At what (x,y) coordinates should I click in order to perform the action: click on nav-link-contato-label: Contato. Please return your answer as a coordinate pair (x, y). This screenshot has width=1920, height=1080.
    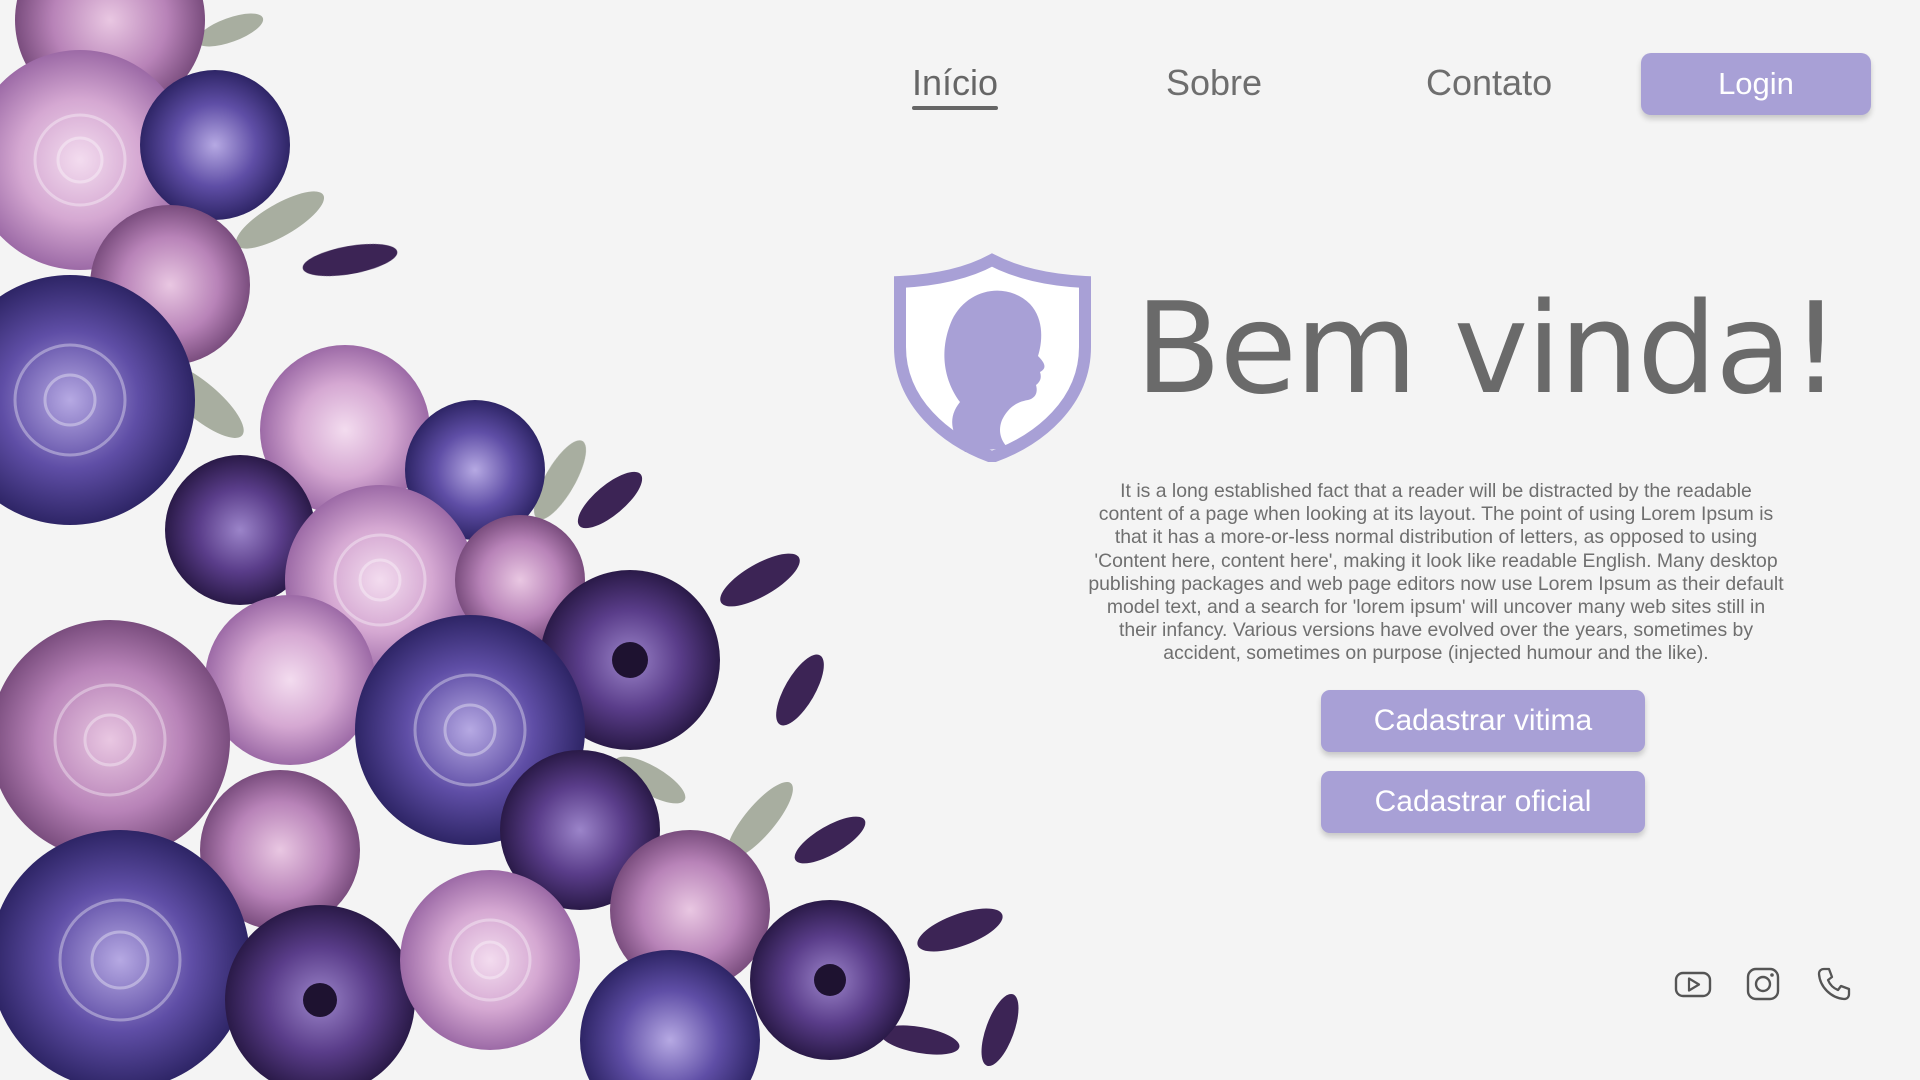
    Looking at the image, I should click on (1489, 82).